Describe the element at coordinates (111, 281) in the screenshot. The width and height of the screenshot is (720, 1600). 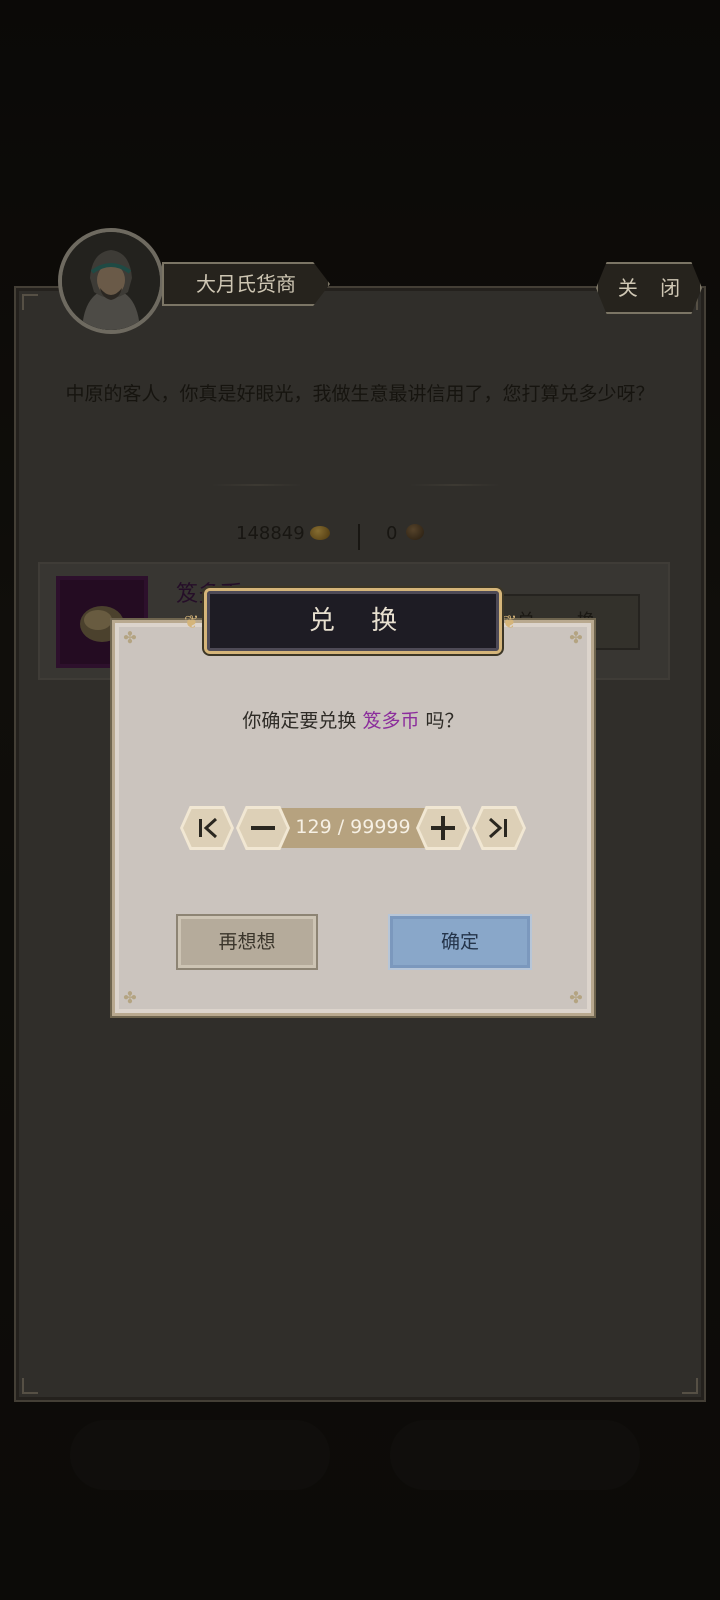
I see `merchant-avatar` at that location.